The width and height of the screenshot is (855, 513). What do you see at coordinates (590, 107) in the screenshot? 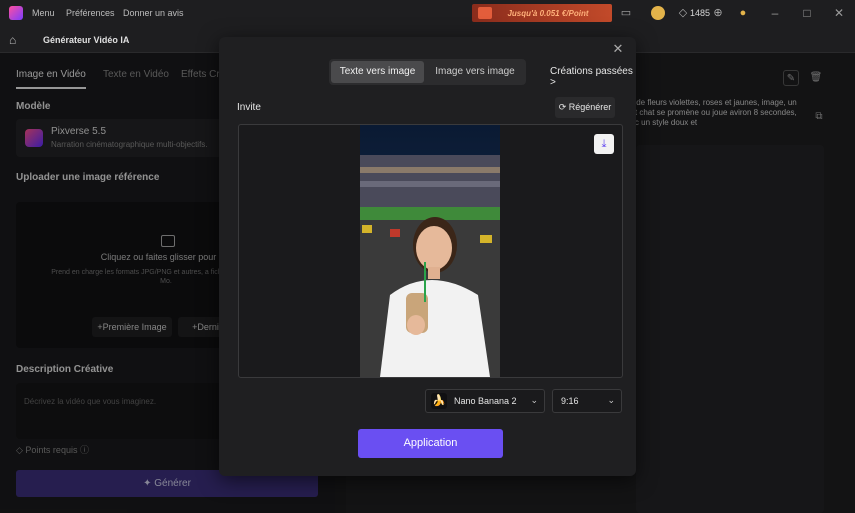
I see `regenerate-label: Régénérer` at bounding box center [590, 107].